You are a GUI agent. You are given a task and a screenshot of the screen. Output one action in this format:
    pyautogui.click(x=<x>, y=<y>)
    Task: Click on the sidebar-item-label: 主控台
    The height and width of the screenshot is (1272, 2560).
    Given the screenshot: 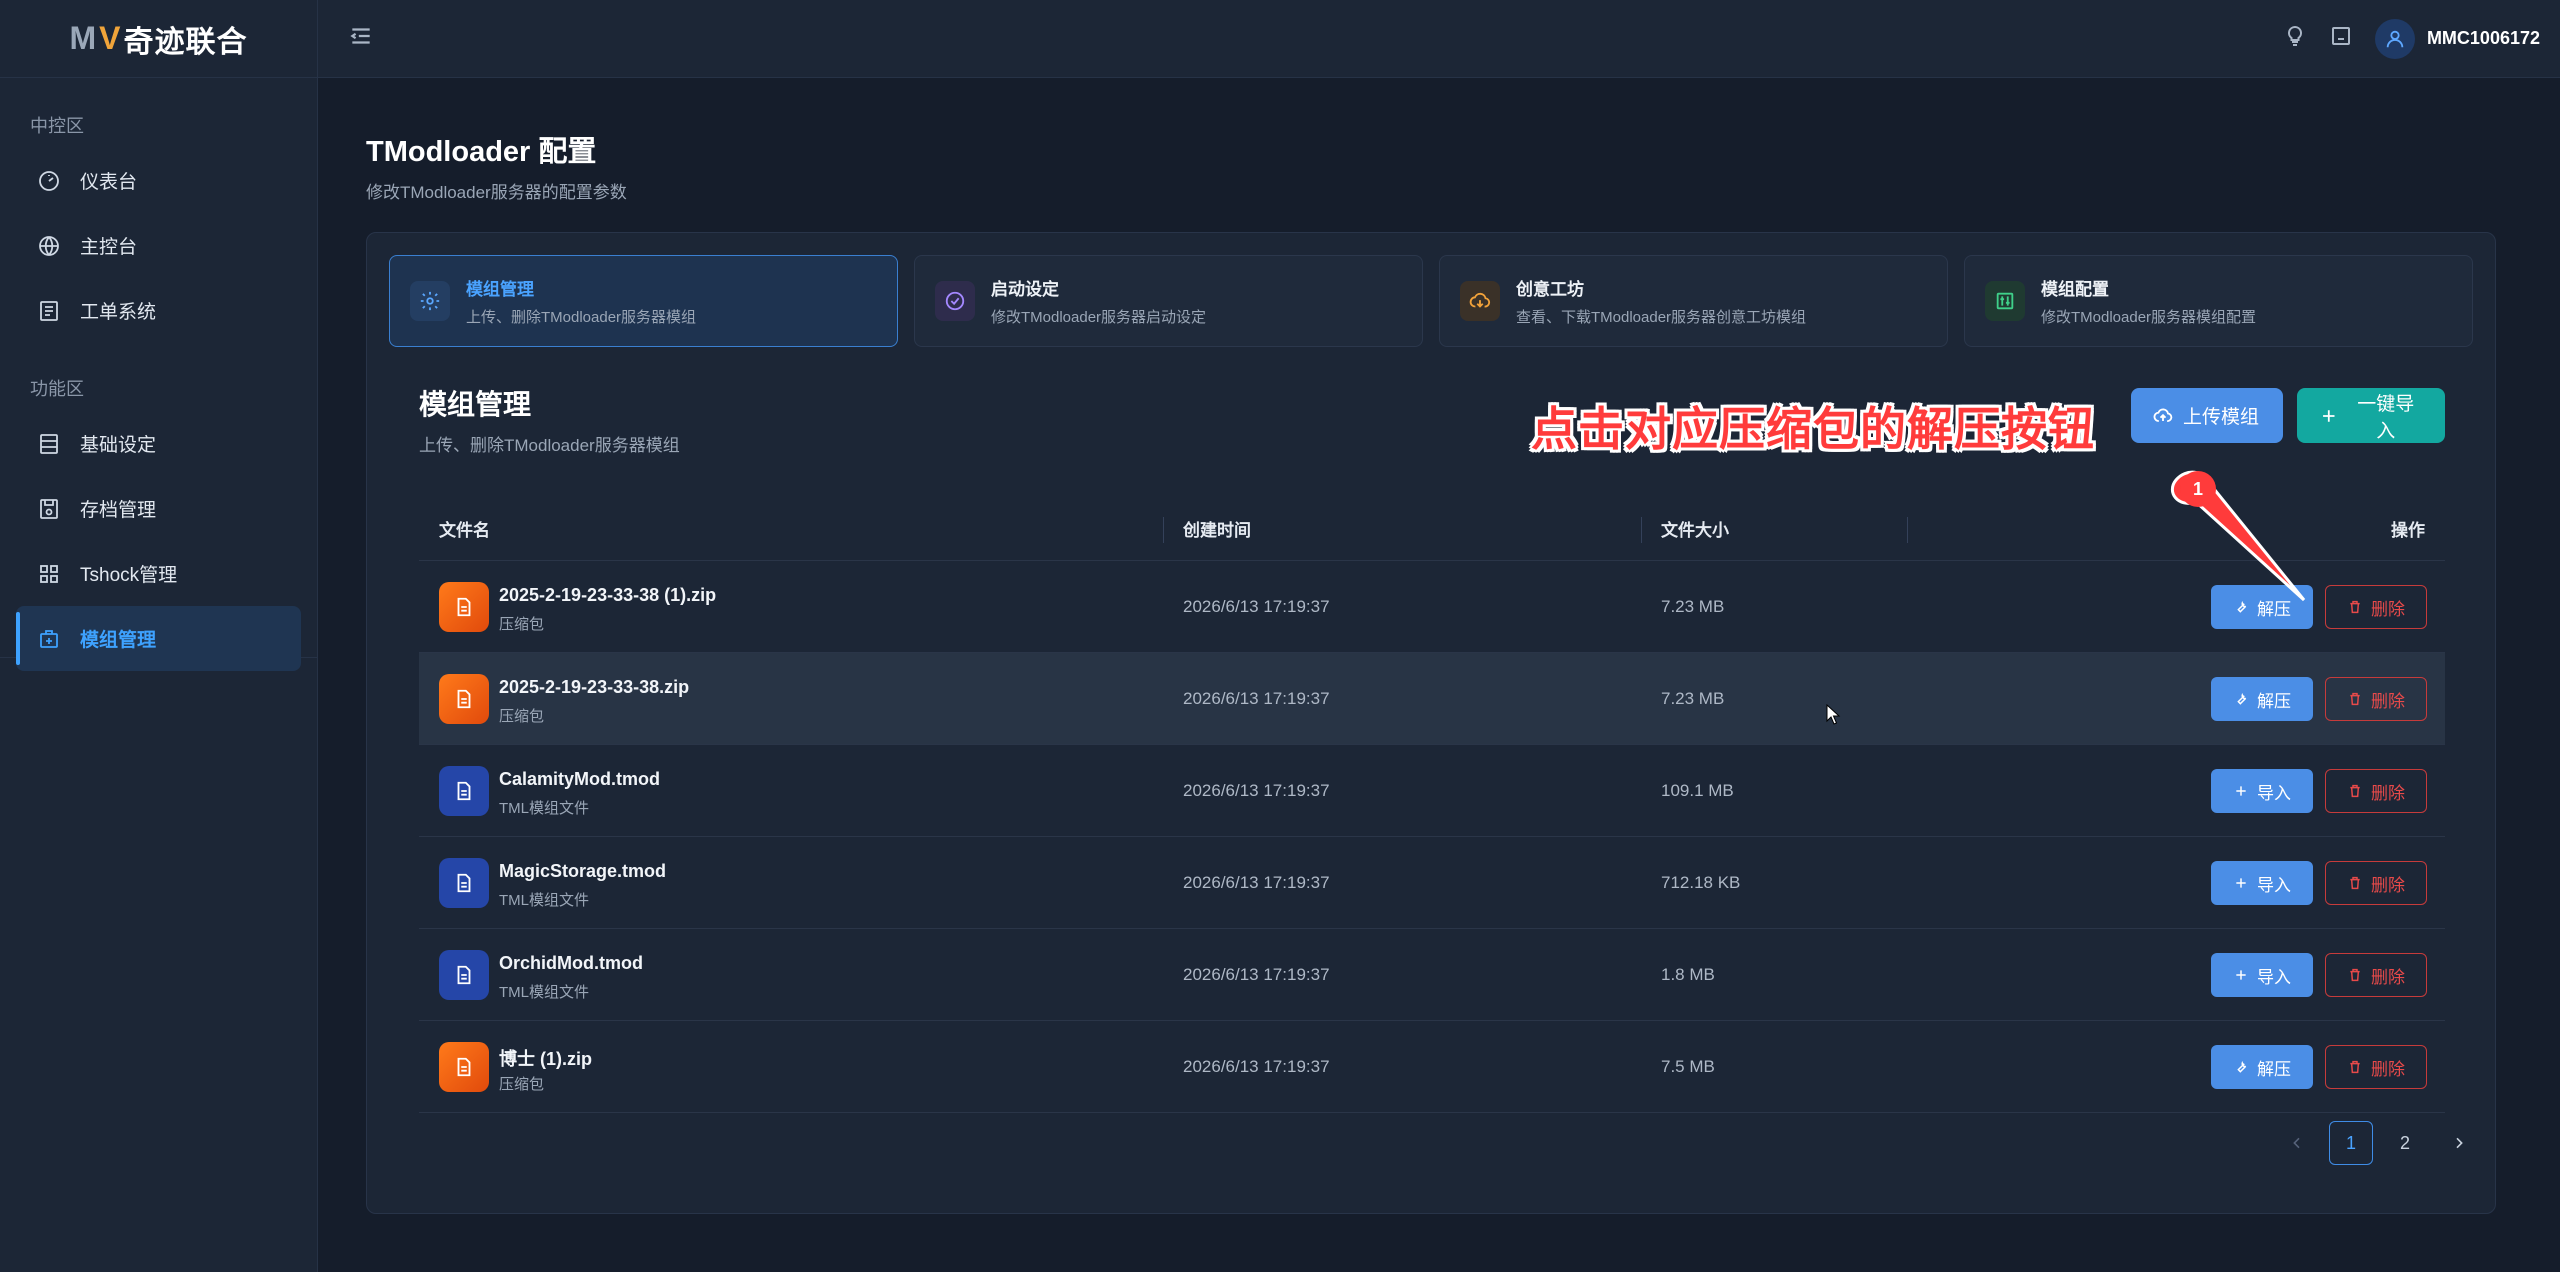 What is the action you would take?
    pyautogui.click(x=109, y=247)
    